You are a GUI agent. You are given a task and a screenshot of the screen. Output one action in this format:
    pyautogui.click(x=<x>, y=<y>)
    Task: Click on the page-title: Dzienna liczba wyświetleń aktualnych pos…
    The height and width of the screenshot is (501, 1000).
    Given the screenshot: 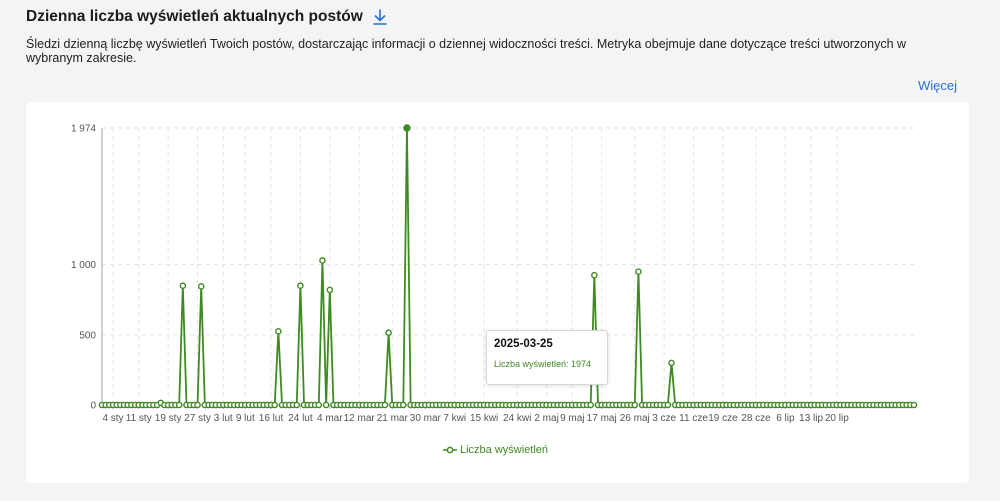 What is the action you would take?
    pyautogui.click(x=194, y=16)
    